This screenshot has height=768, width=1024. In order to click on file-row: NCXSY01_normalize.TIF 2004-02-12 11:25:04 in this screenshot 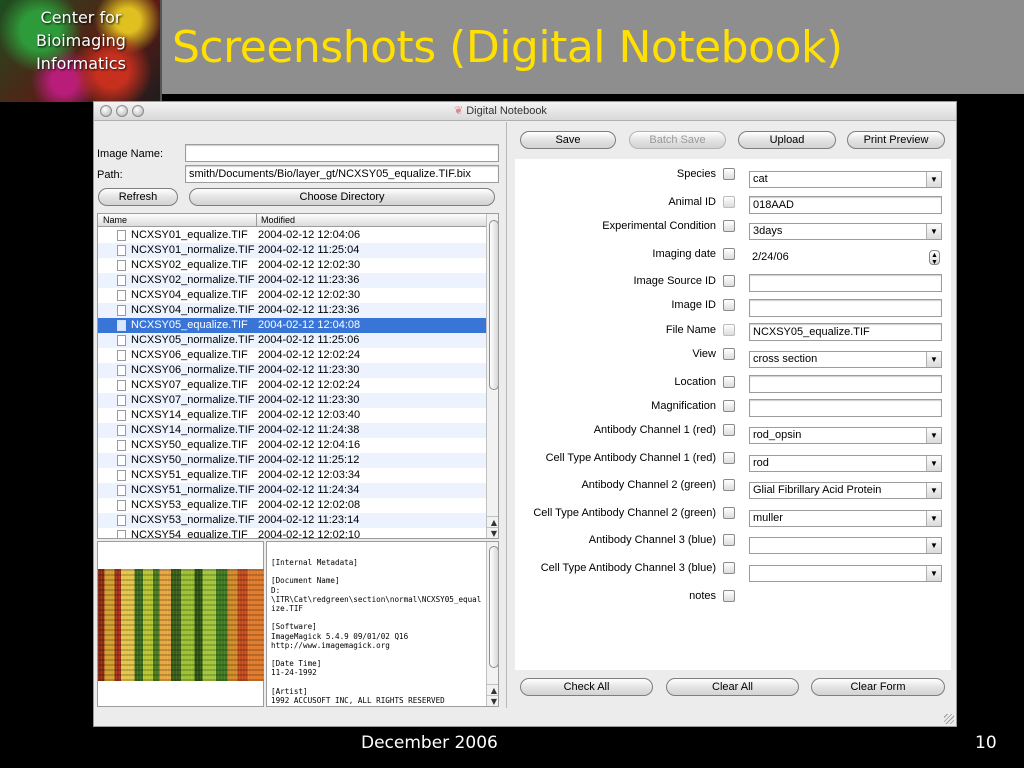, I will do `click(292, 250)`.